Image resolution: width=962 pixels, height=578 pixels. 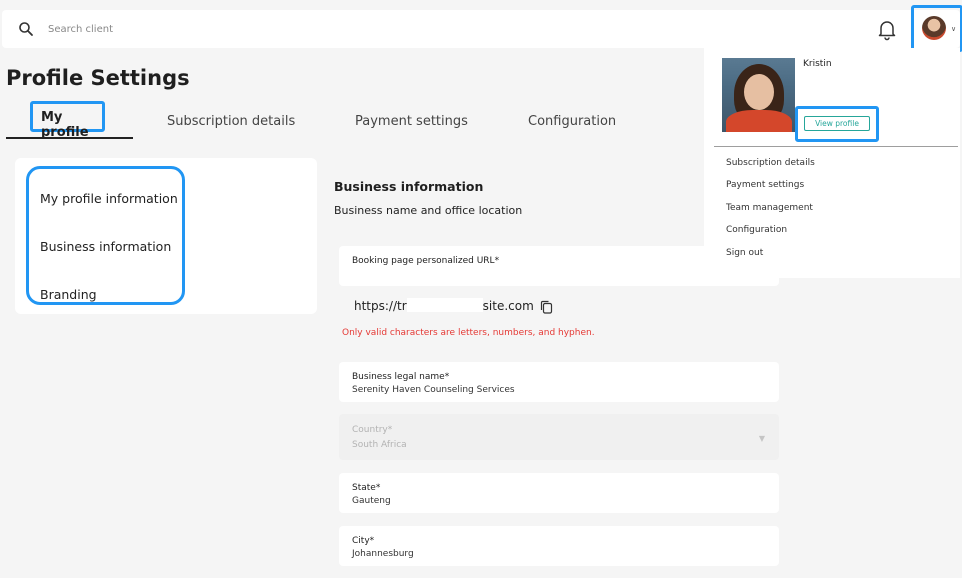 What do you see at coordinates (198, 29) in the screenshot?
I see `search-input` at bounding box center [198, 29].